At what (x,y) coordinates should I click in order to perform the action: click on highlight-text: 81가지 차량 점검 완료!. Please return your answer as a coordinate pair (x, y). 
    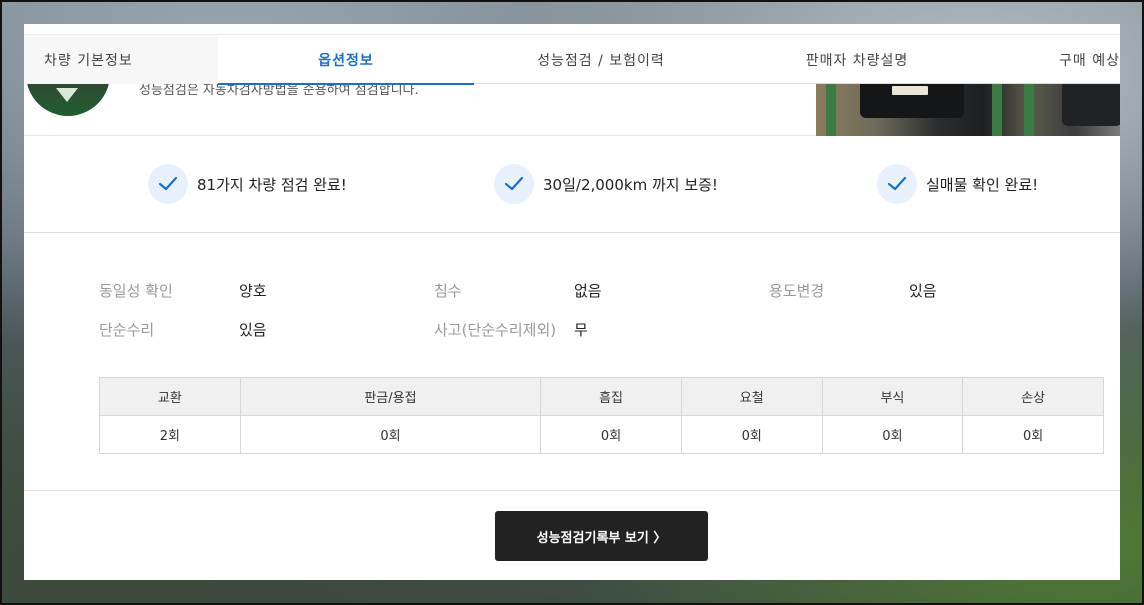
    Looking at the image, I should click on (272, 184).